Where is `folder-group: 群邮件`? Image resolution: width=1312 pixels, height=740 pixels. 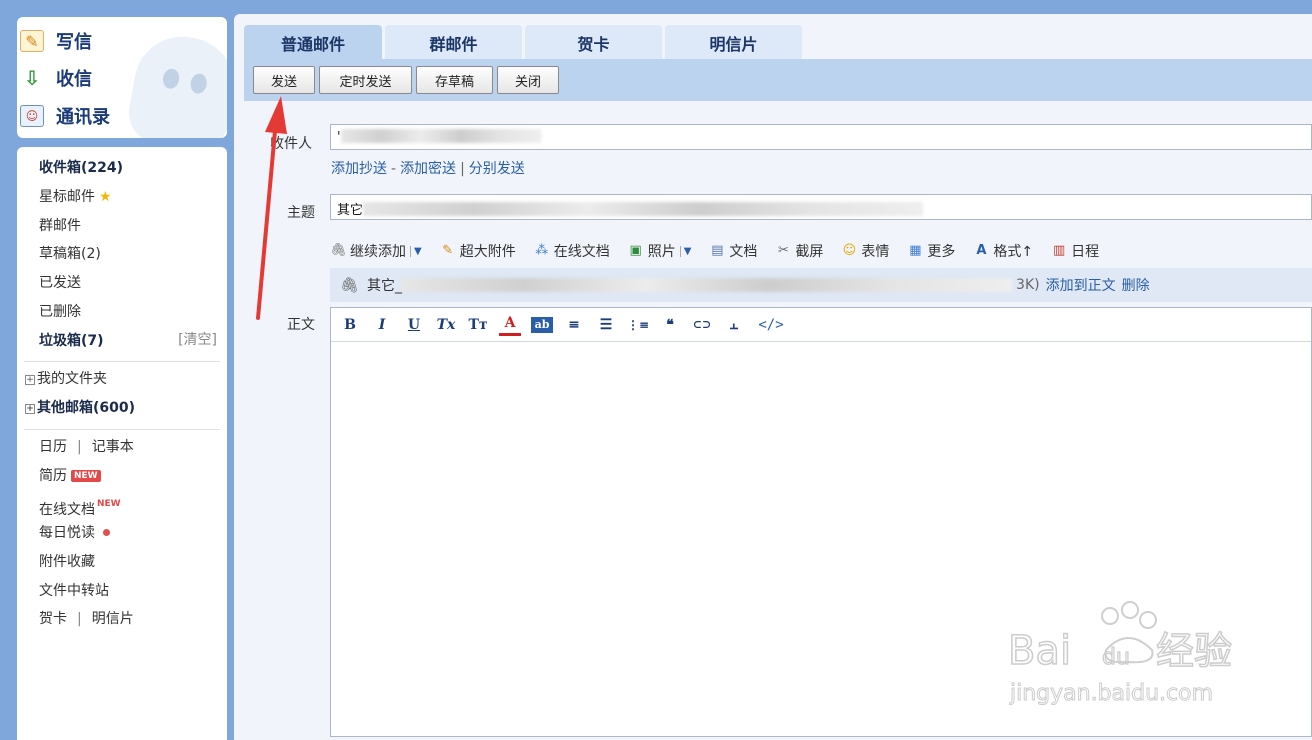 folder-group: 群邮件 is located at coordinates (60, 226).